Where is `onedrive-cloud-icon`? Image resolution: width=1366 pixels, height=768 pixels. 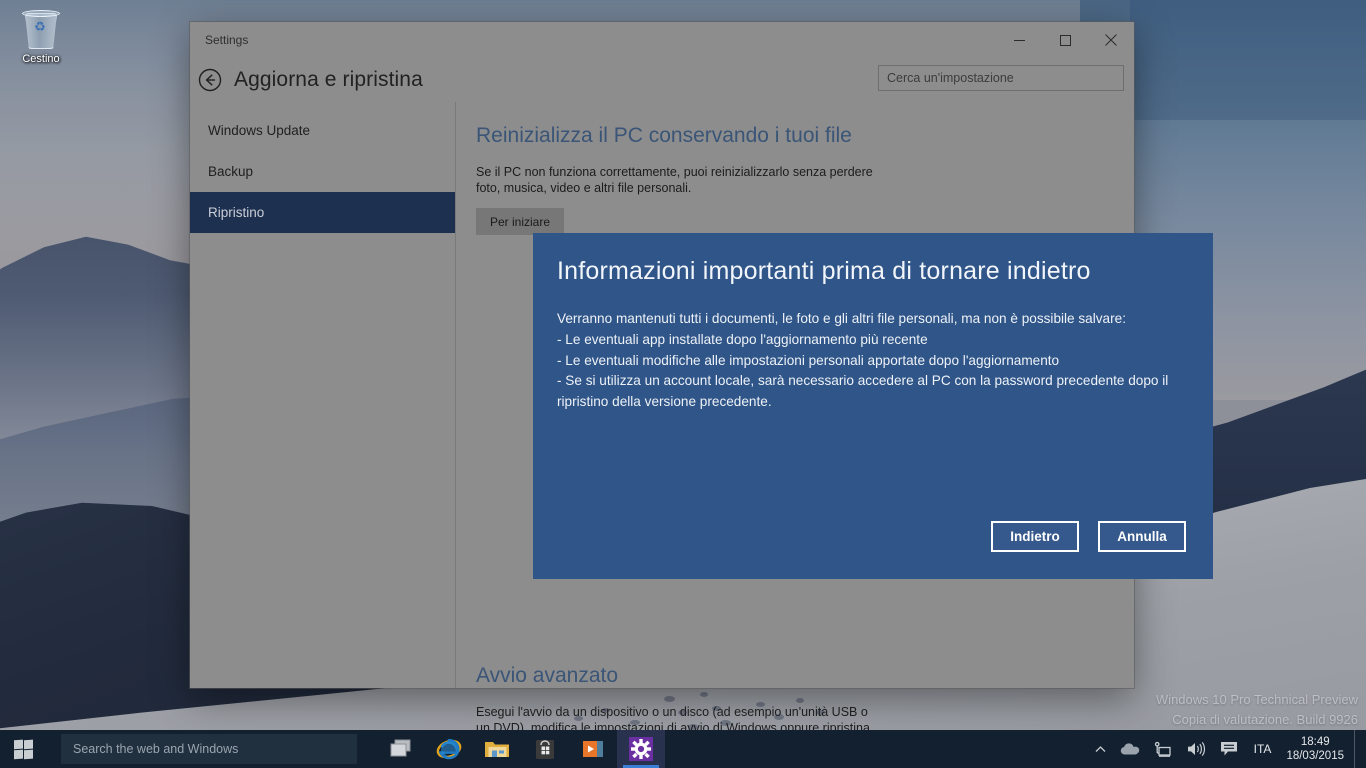
onedrive-cloud-icon is located at coordinates (1129, 749).